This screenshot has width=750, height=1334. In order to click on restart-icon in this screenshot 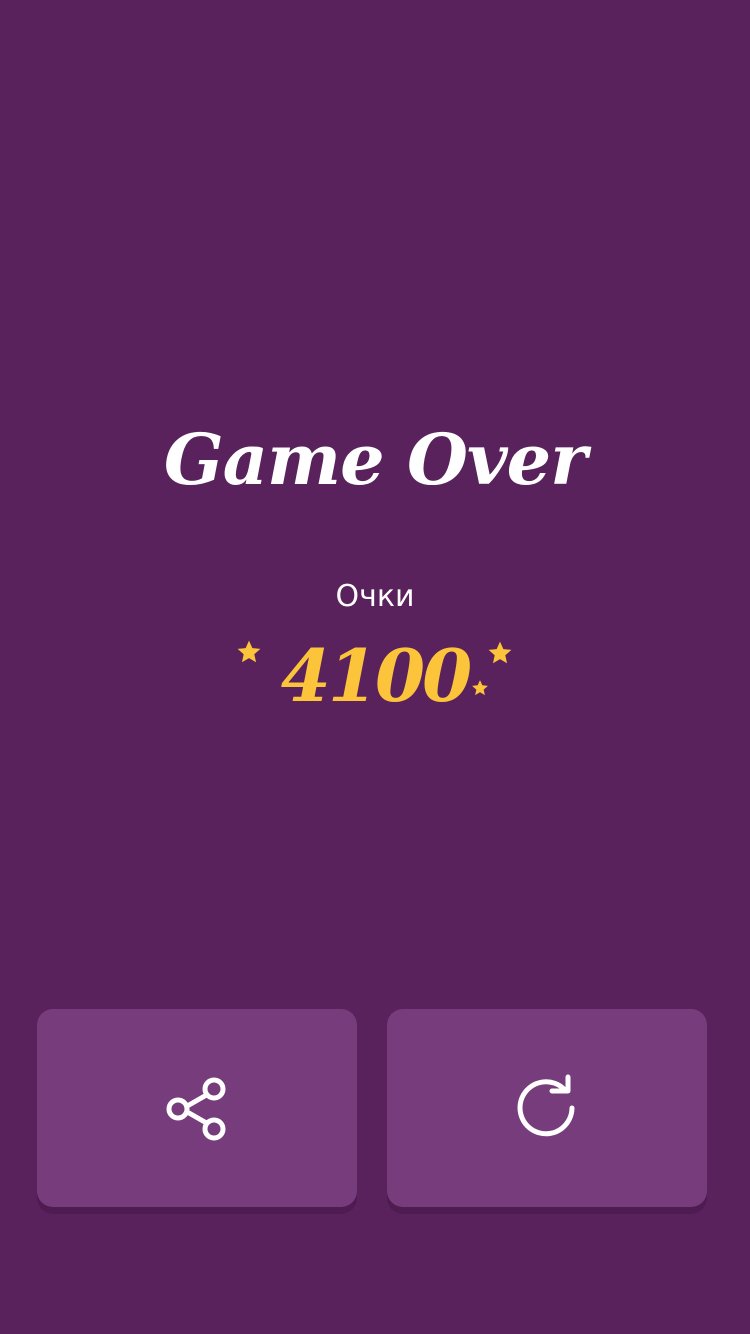, I will do `click(546, 1105)`.